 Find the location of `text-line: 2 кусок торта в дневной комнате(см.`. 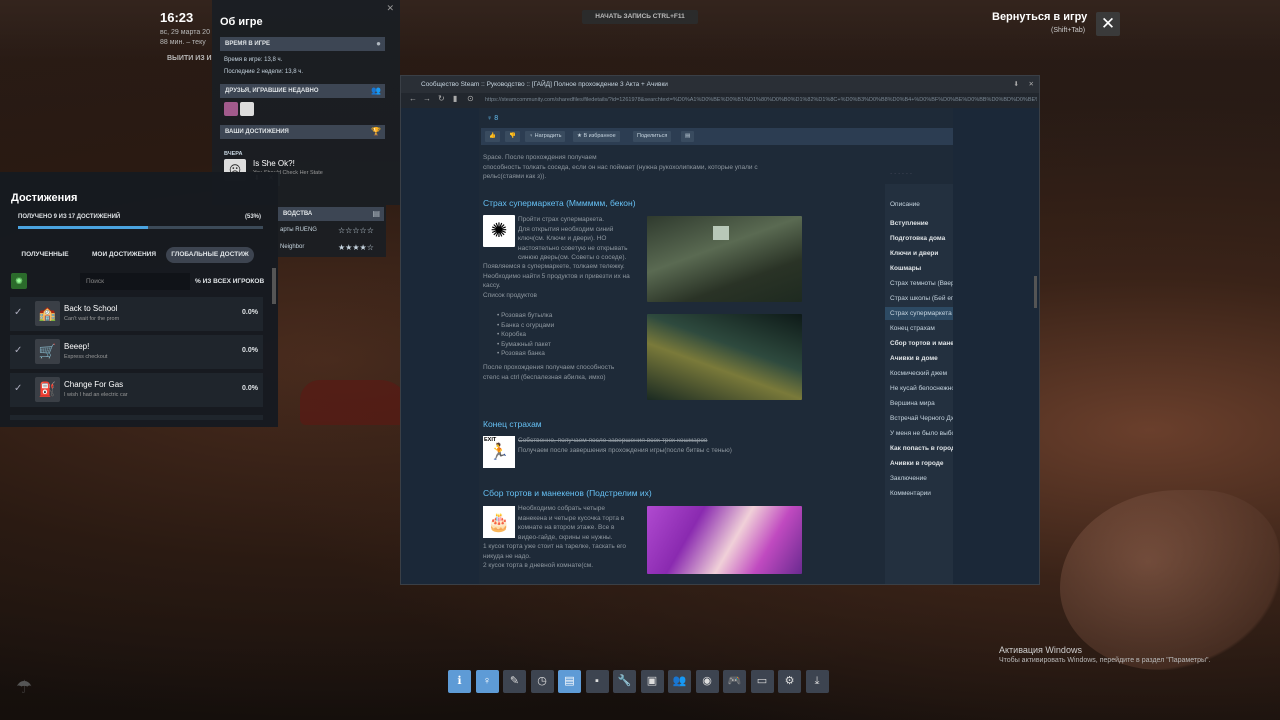

text-line: 2 кусок торта в дневной комнате(см. is located at coordinates (538, 565).